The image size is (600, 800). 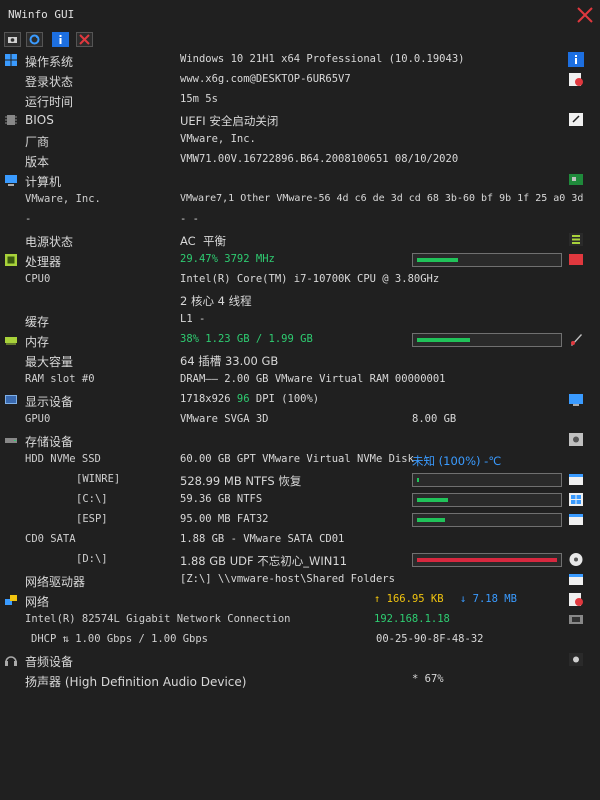 I want to click on cpu-value: 29.47% 3792 MHz, so click(x=227, y=259).